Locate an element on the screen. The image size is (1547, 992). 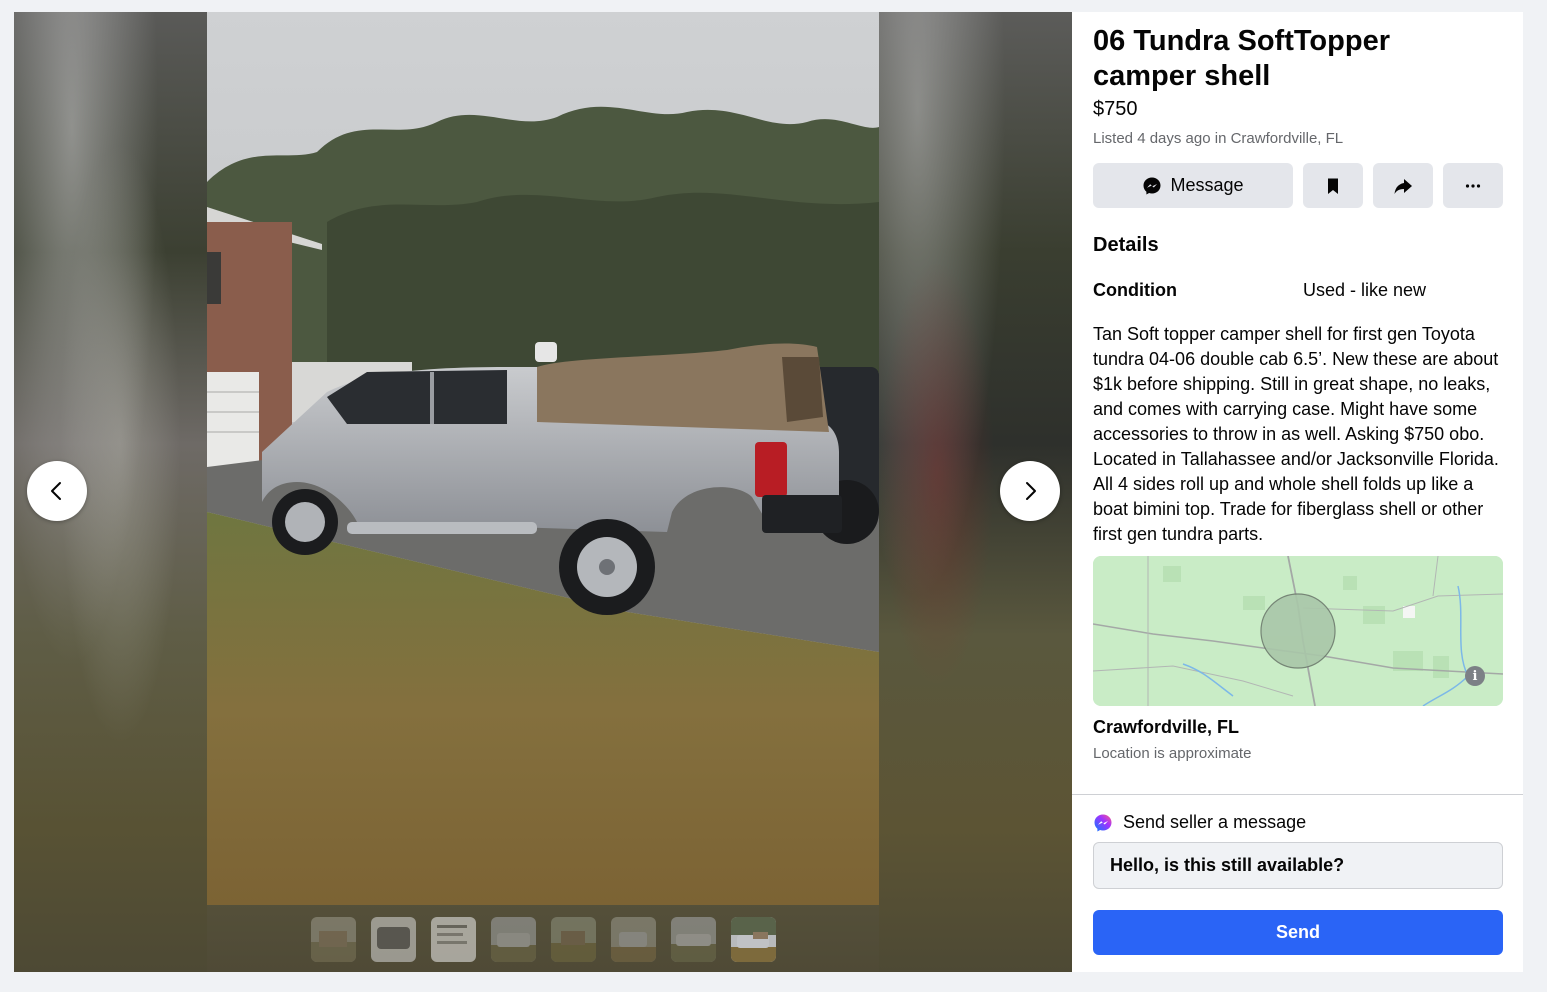
more-options-button is located at coordinates (1473, 185).